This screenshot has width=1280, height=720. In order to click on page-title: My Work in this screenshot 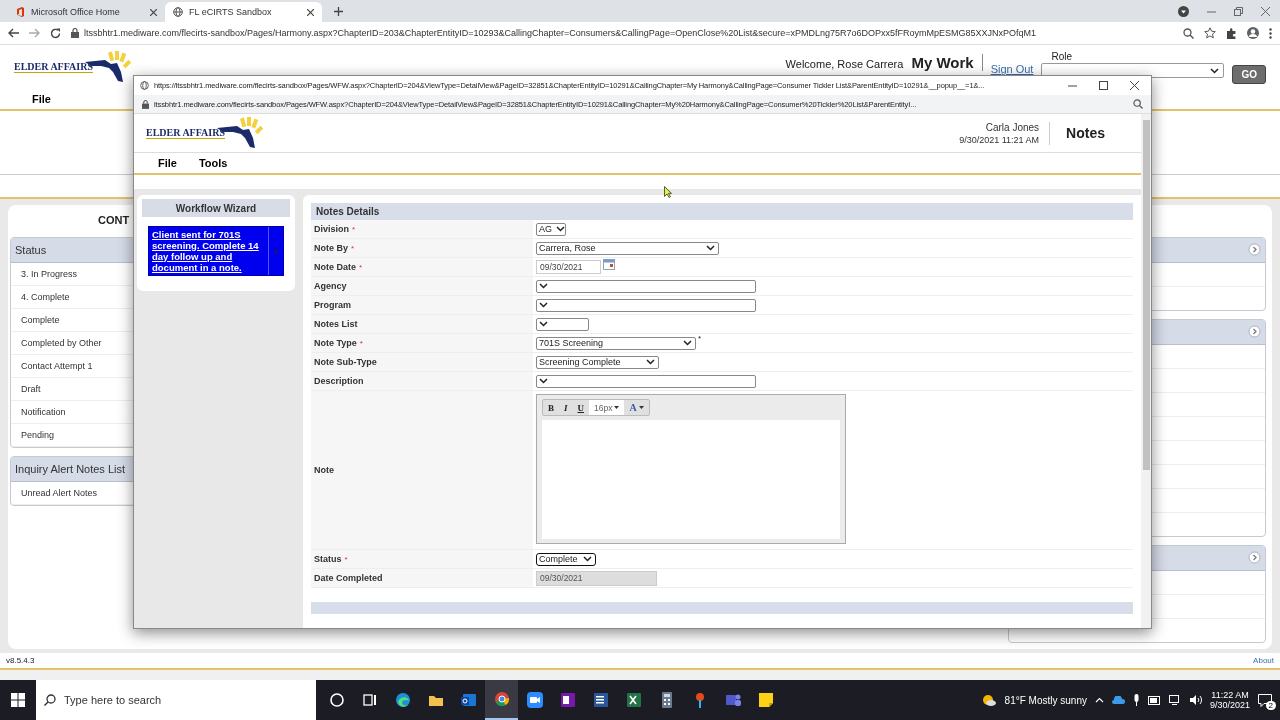, I will do `click(947, 63)`.